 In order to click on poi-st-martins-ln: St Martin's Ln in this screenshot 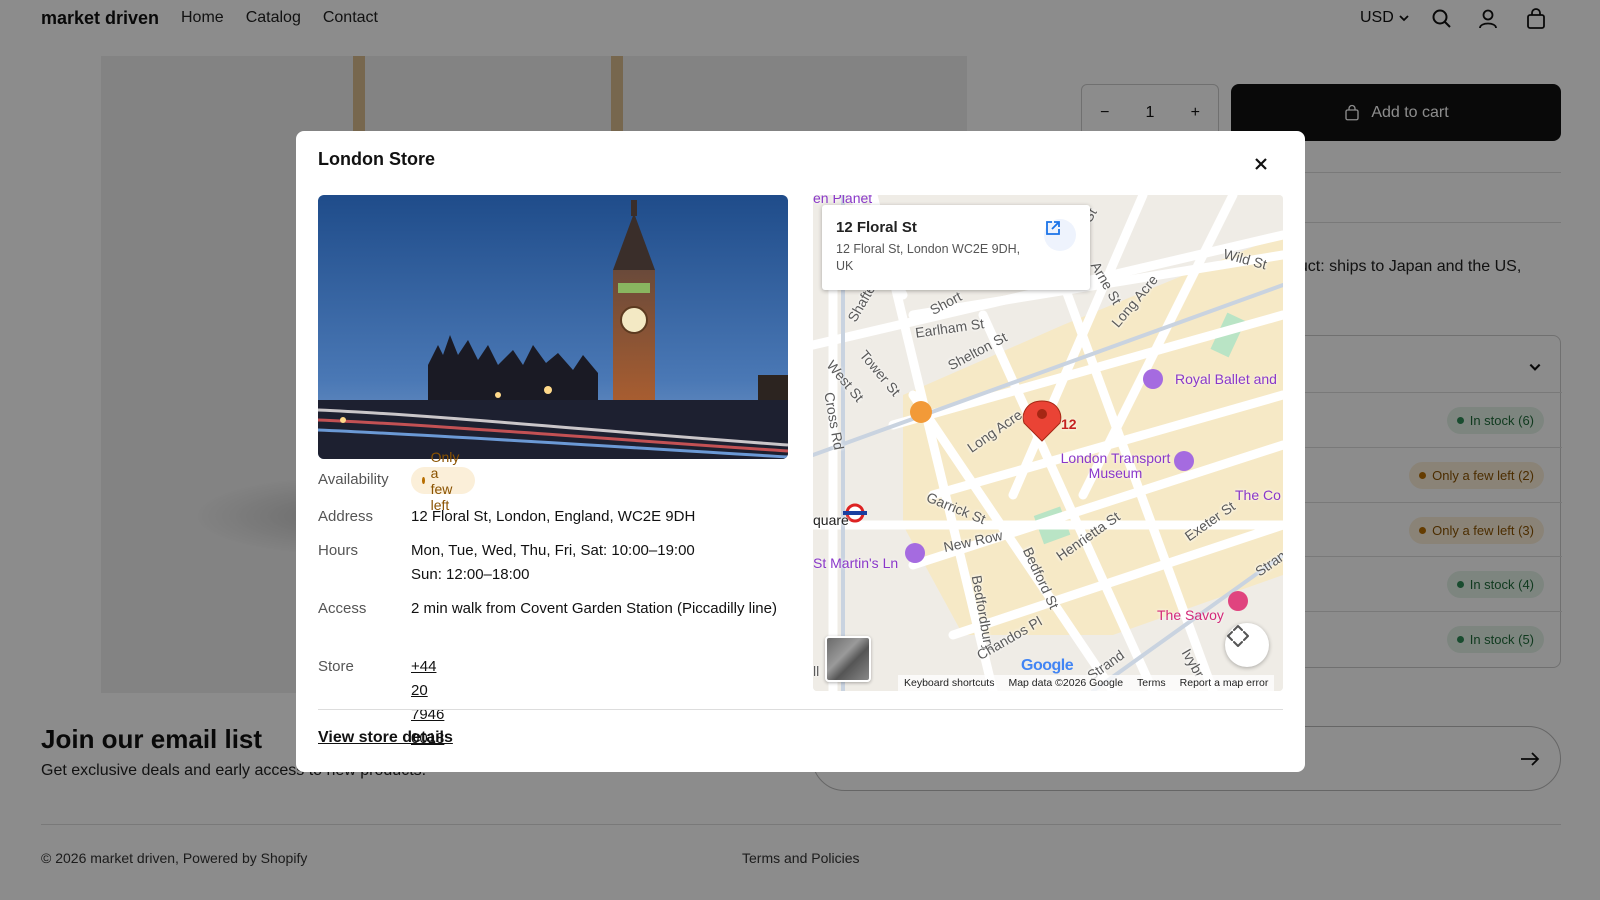, I will do `click(855, 563)`.